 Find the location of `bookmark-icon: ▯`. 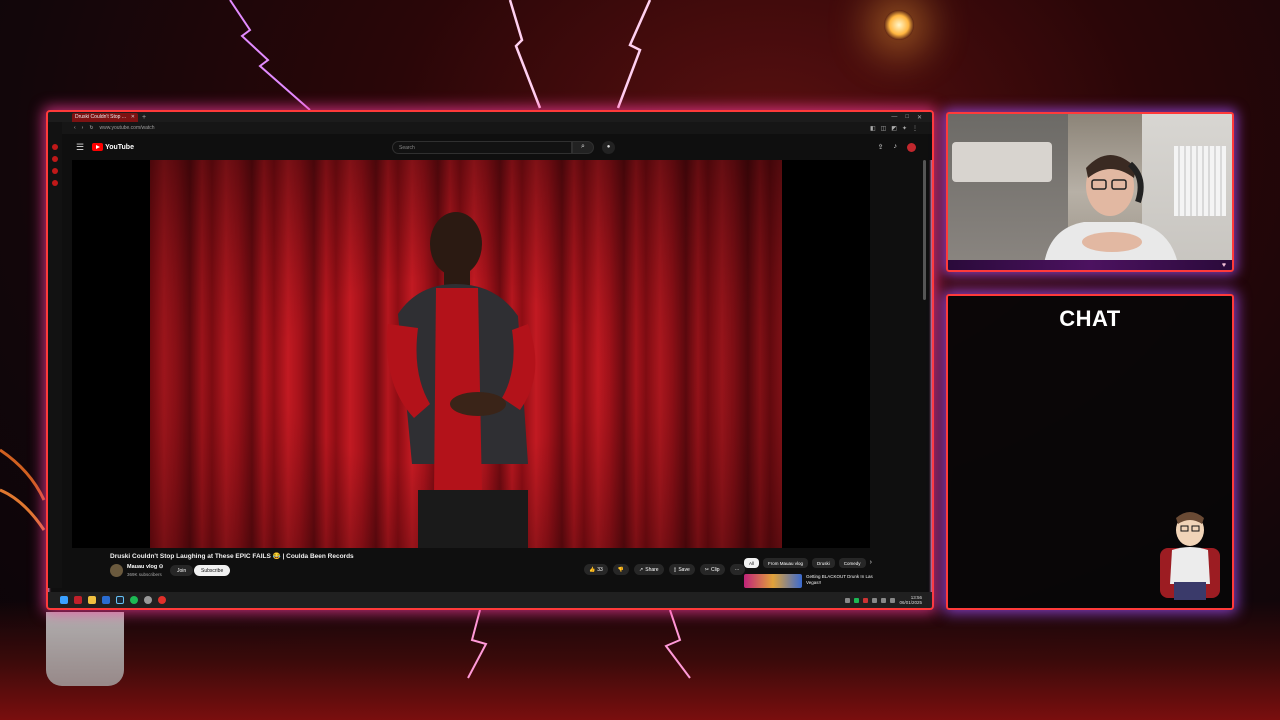

bookmark-icon: ▯ is located at coordinates (675, 569).